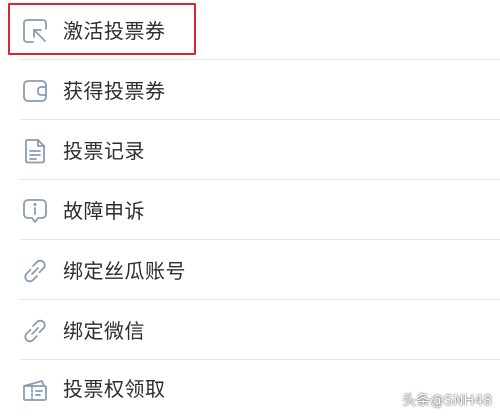  Describe the element at coordinates (35, 151) in the screenshot. I see `document-icon` at that location.